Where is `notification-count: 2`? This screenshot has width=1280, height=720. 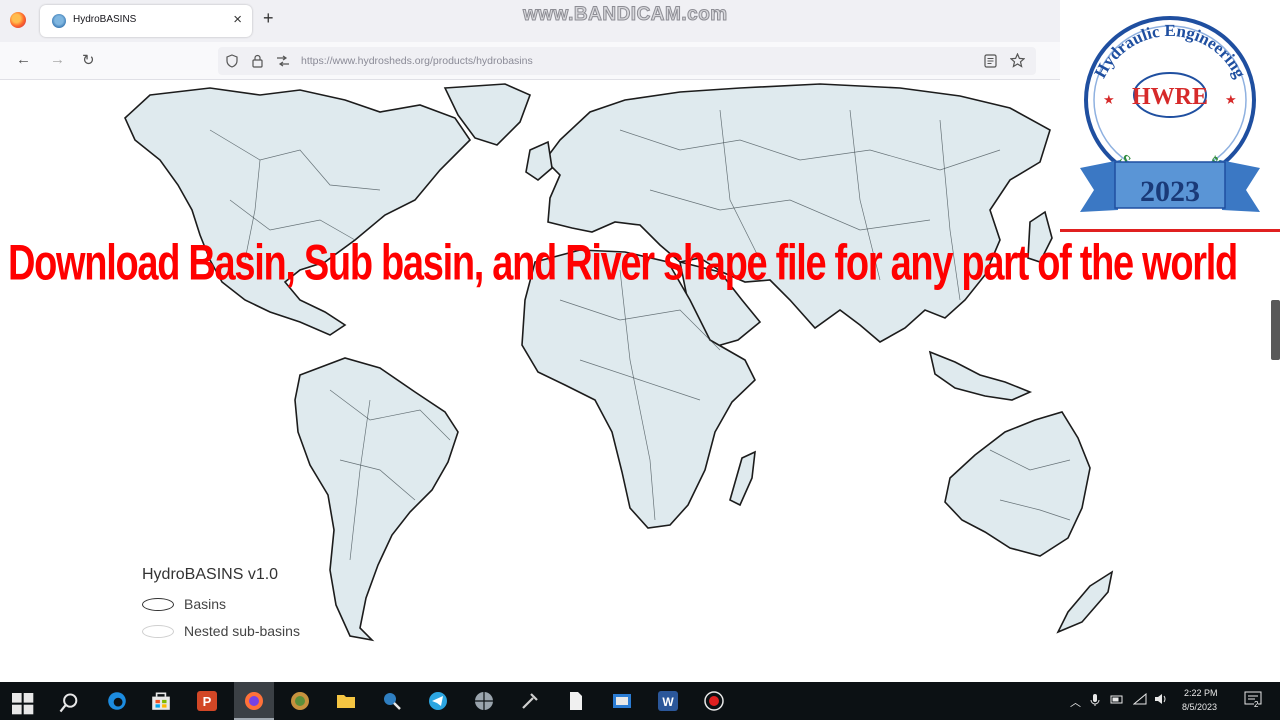
notification-count: 2 is located at coordinates (1256, 704).